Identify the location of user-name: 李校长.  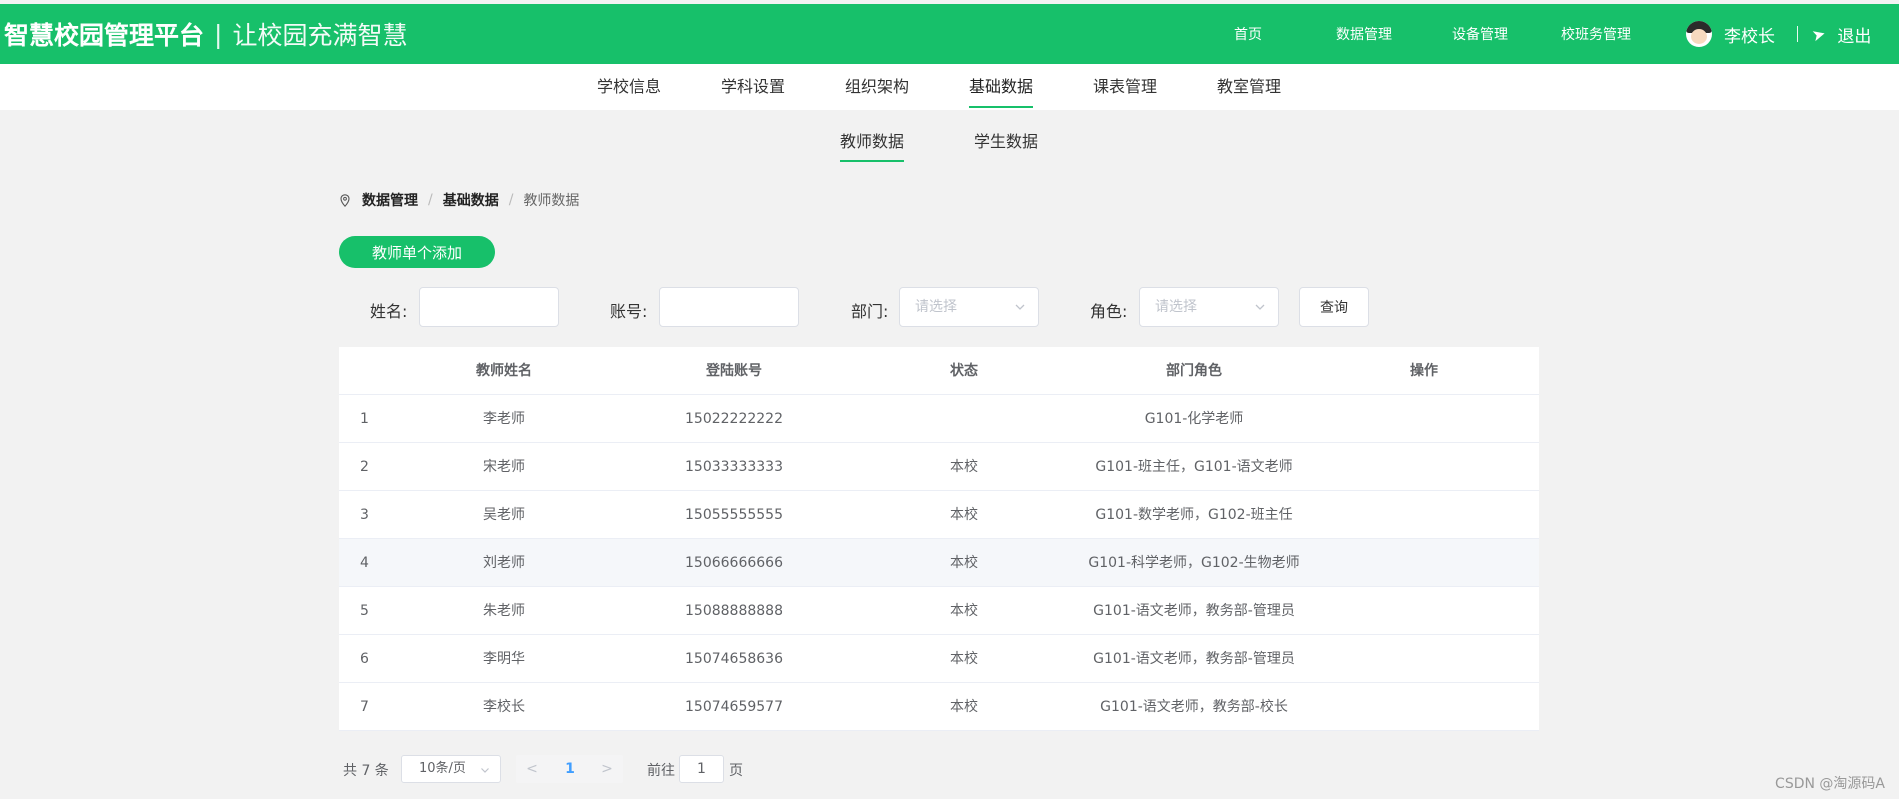
(1749, 34).